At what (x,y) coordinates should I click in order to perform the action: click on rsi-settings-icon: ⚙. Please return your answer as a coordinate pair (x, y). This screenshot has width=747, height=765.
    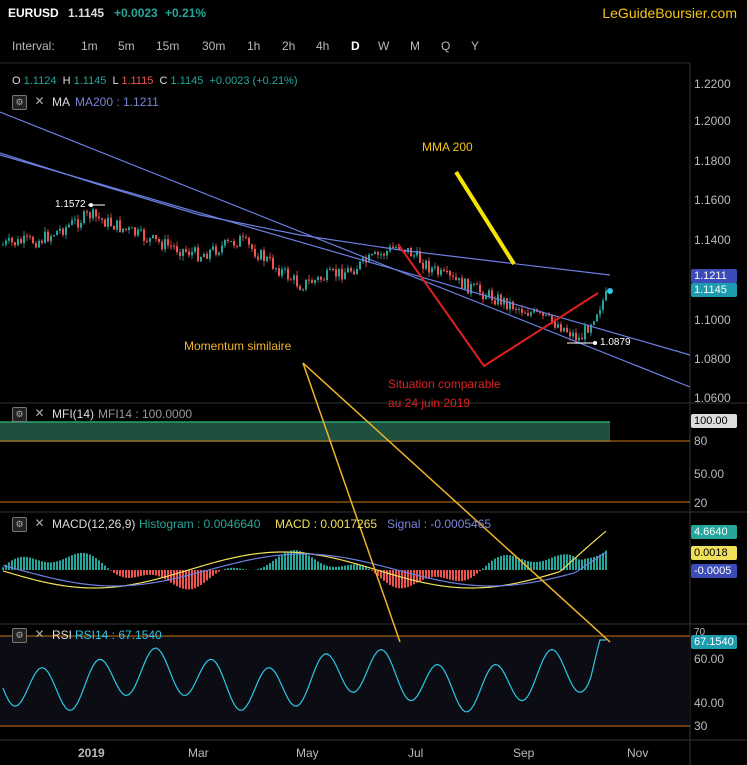
    Looking at the image, I should click on (19, 635).